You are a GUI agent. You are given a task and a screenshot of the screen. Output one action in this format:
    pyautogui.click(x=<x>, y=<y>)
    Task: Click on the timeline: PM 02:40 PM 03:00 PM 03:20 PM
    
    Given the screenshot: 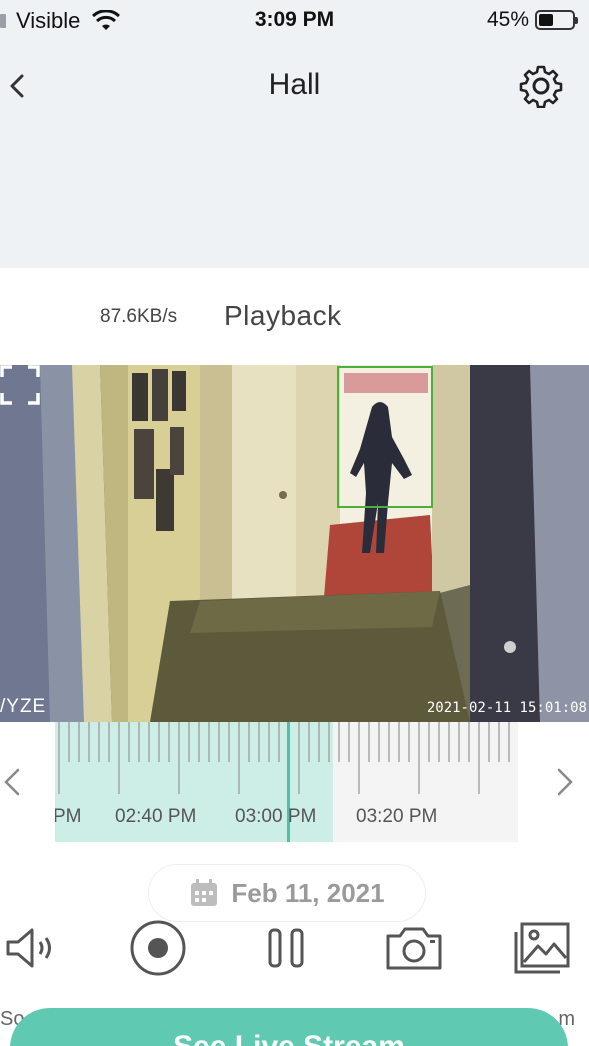 What is the action you would take?
    pyautogui.click(x=294, y=783)
    